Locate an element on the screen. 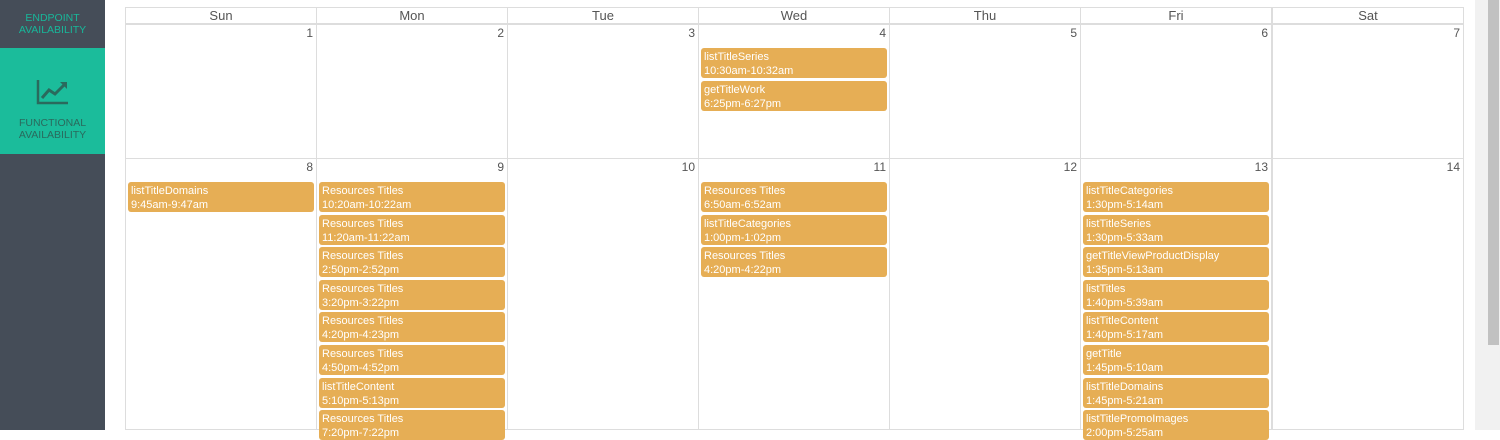  day-header-tue: Tue is located at coordinates (603, 15).